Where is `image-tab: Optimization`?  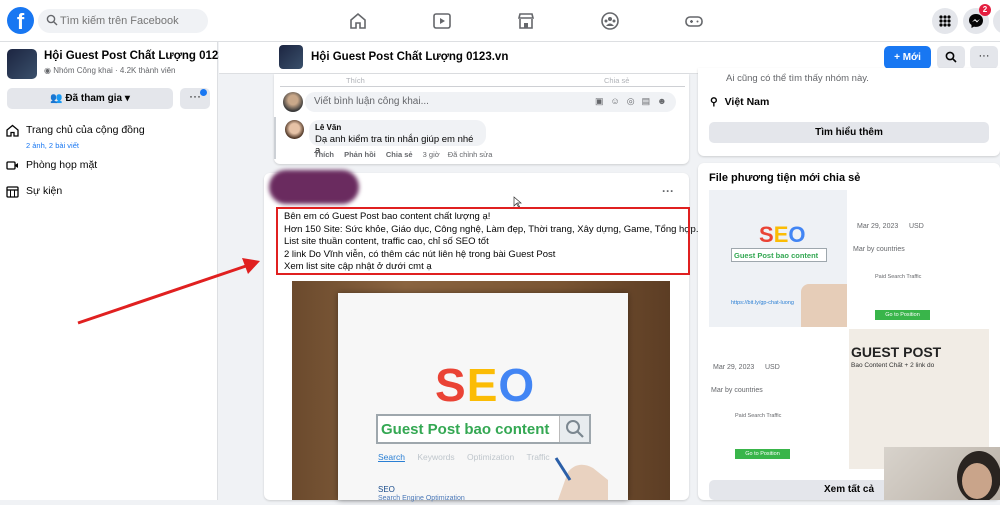 image-tab: Optimization is located at coordinates (491, 457).